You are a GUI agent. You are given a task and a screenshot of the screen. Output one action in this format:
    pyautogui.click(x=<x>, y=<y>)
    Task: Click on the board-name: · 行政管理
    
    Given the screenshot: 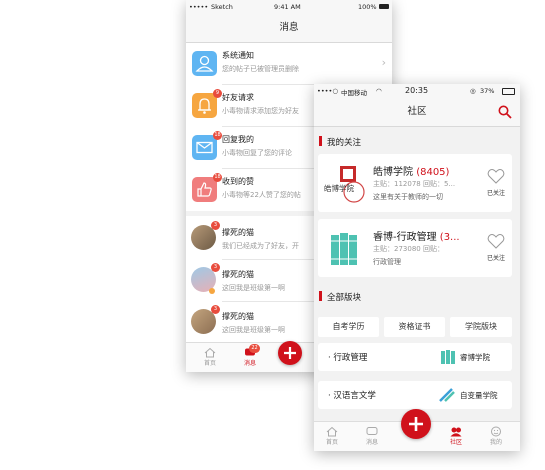 What is the action you would take?
    pyautogui.click(x=348, y=358)
    